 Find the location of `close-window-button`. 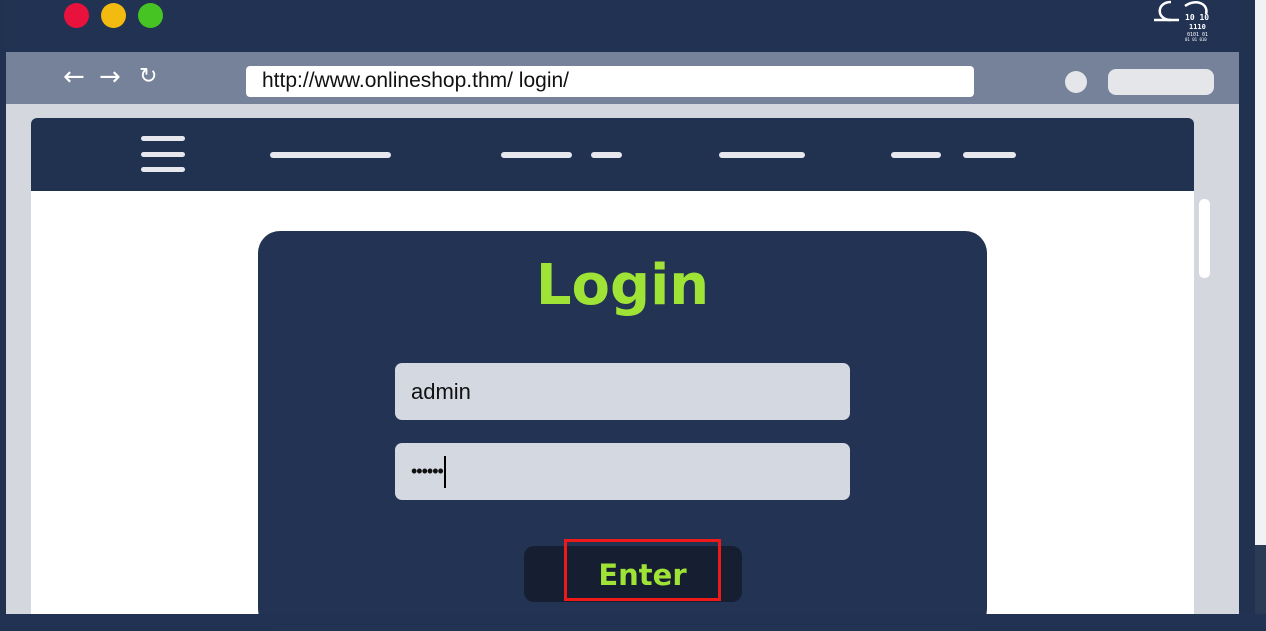

close-window-button is located at coordinates (76, 15).